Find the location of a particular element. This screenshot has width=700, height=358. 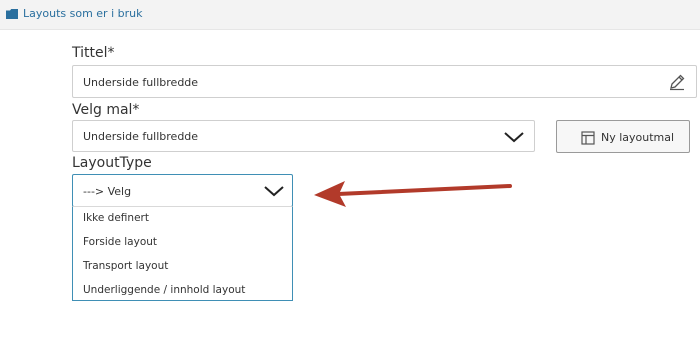

layout-icon is located at coordinates (588, 138).